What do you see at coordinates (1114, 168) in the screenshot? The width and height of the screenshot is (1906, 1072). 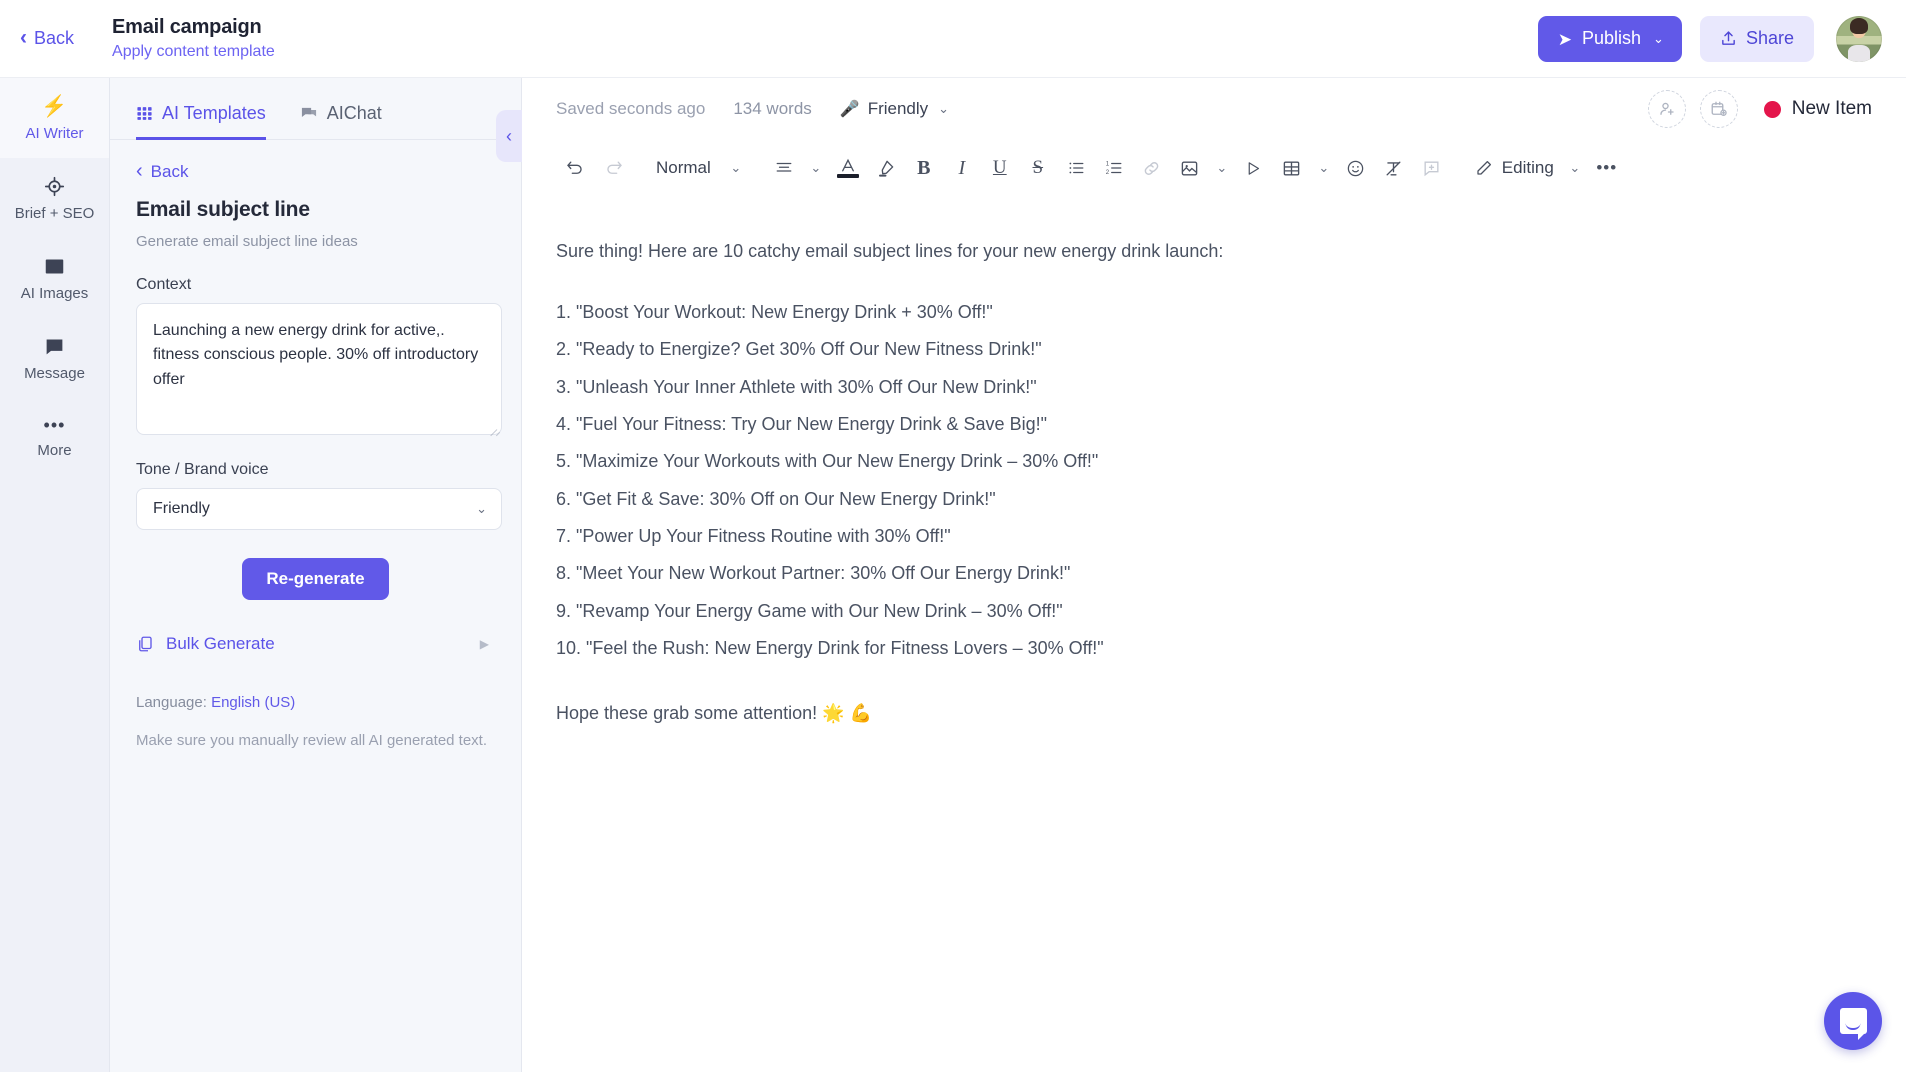 I see `numbered-list-icon: 12` at bounding box center [1114, 168].